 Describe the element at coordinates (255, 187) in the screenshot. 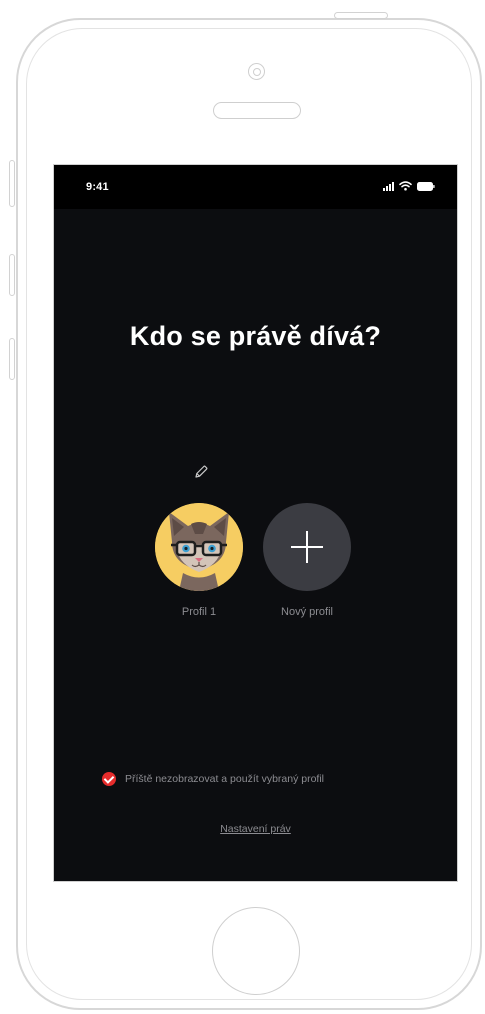

I see `status-bar: 9:41` at that location.